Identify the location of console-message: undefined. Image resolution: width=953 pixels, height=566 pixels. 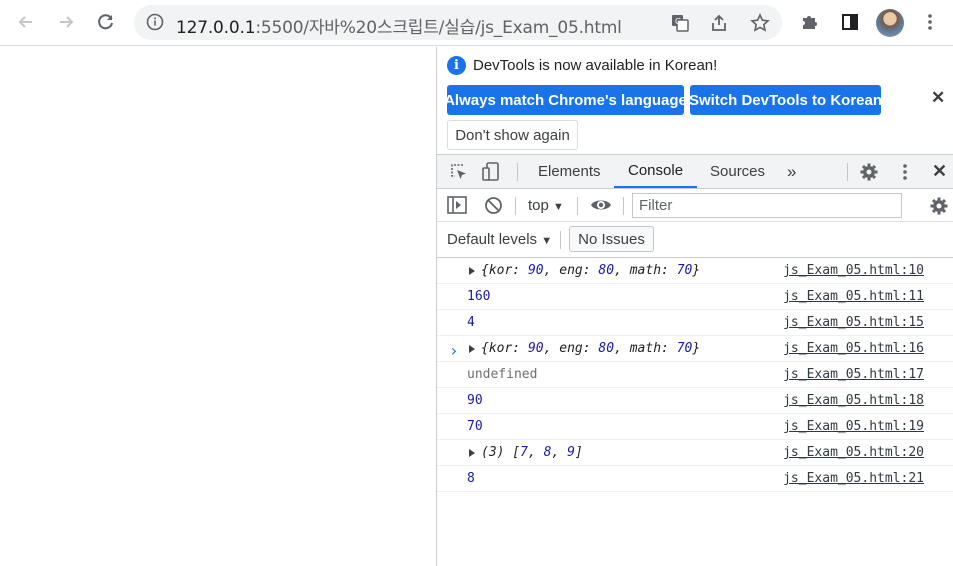
(502, 374).